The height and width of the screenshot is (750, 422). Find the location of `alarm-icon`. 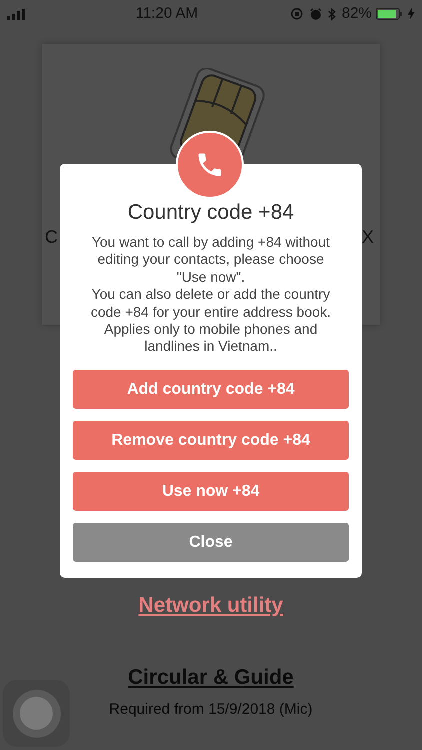

alarm-icon is located at coordinates (316, 14).